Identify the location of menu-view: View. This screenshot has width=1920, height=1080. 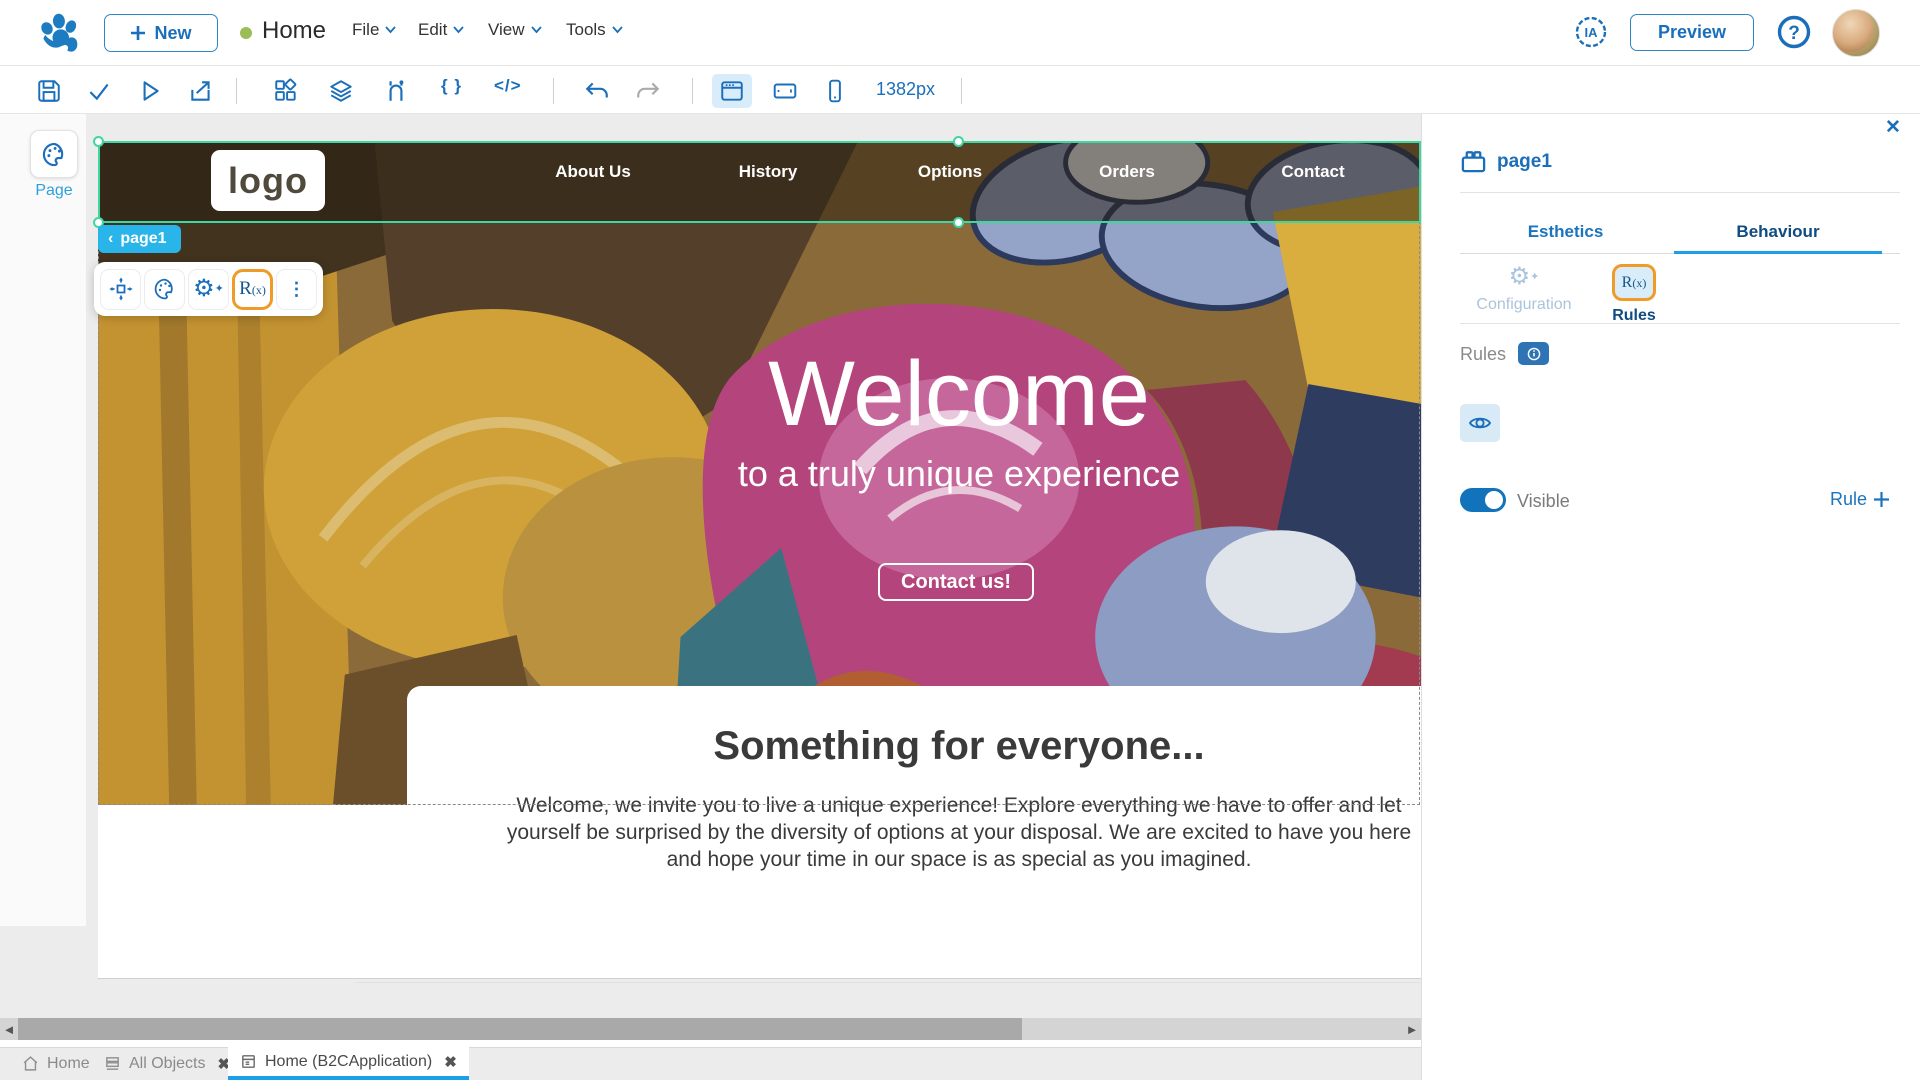
(515, 30).